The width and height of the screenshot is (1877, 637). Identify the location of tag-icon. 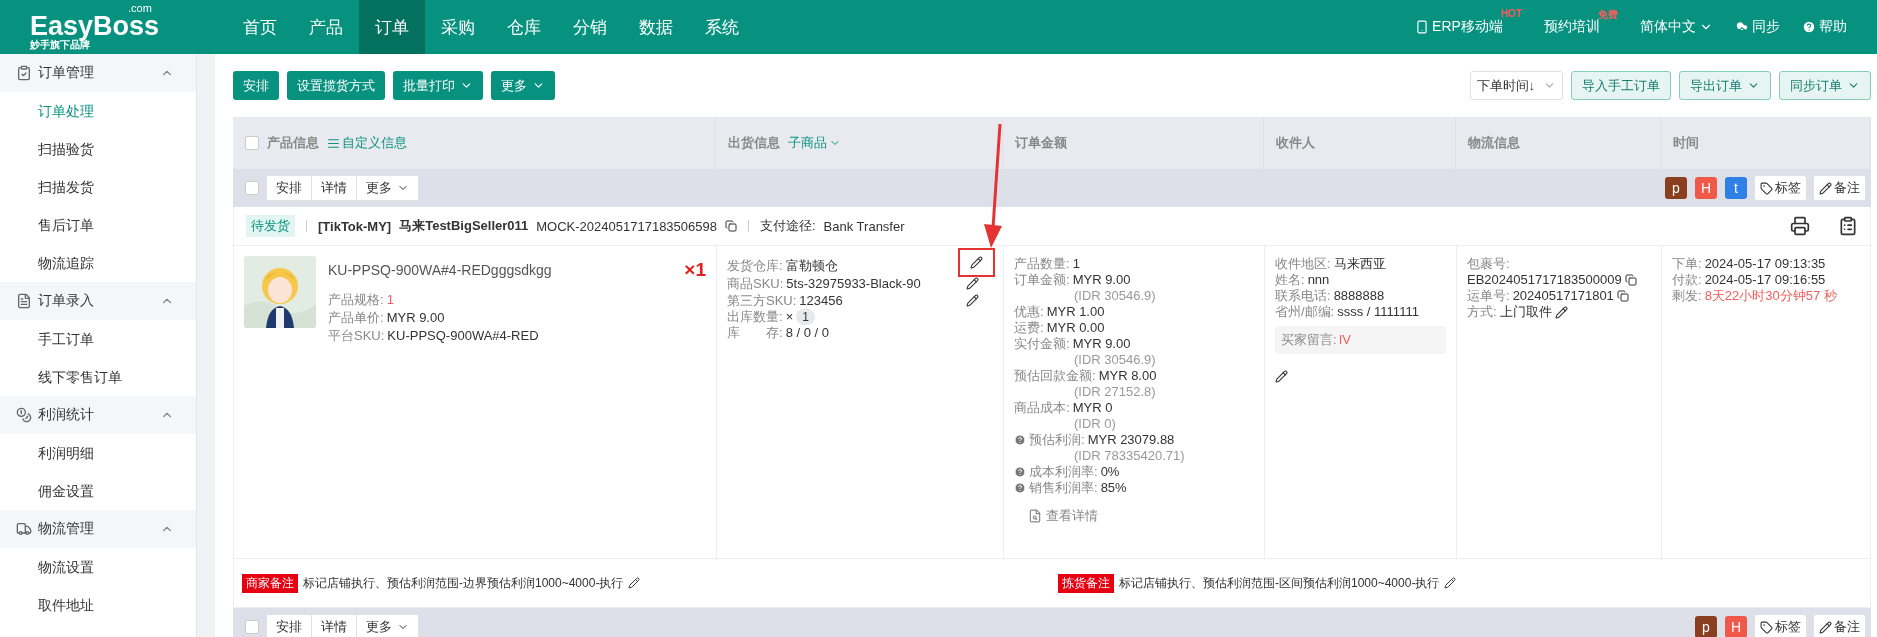
(1766, 188).